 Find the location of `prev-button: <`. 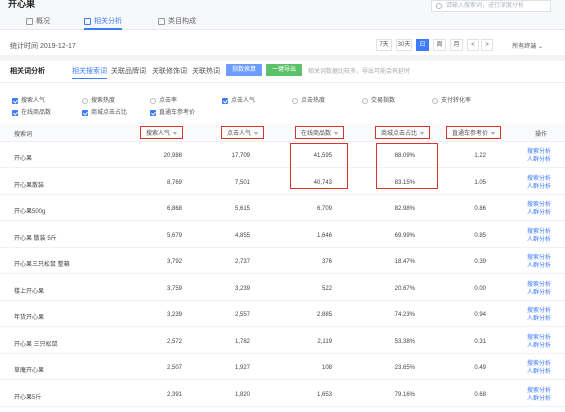

prev-button: < is located at coordinates (473, 45).